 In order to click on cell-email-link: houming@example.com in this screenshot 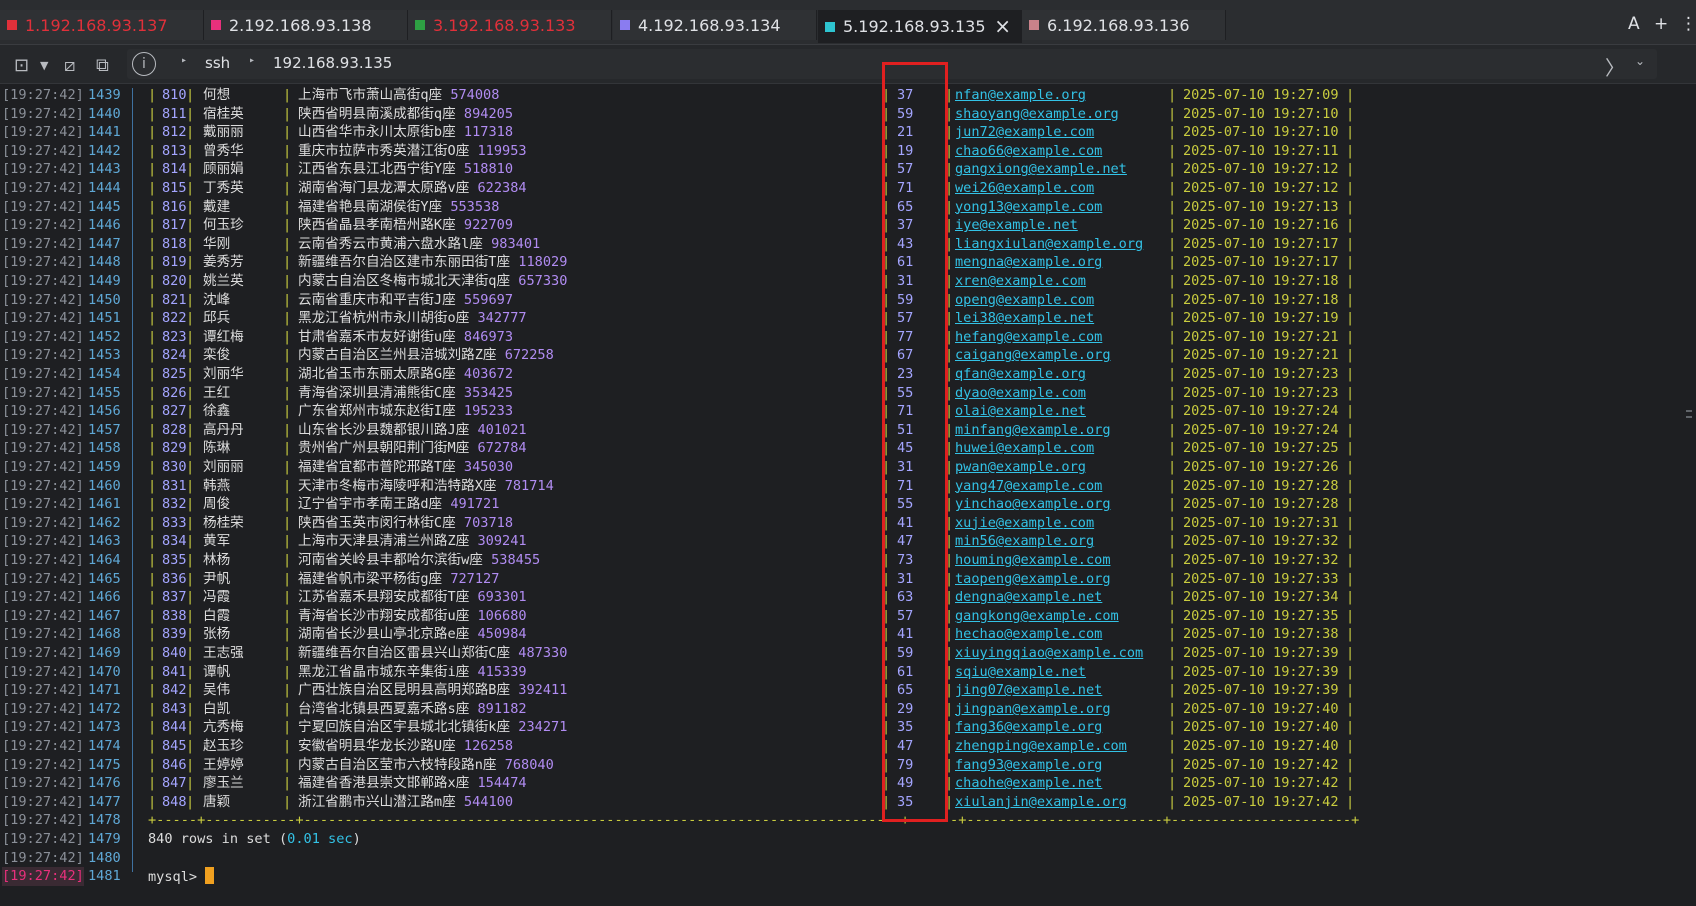, I will do `click(1033, 560)`.